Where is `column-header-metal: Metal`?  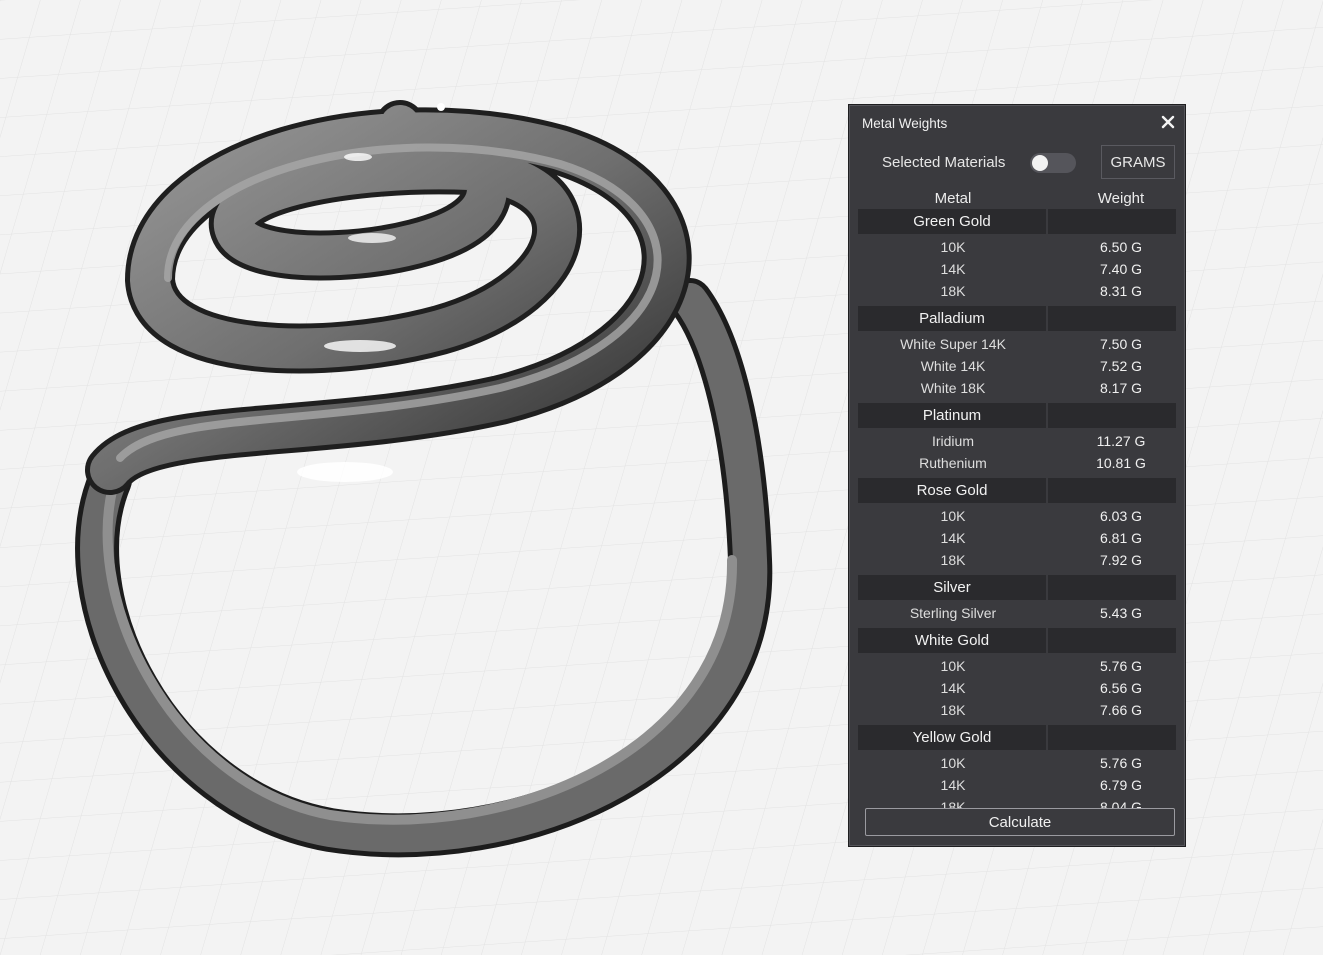
column-header-metal: Metal is located at coordinates (953, 198).